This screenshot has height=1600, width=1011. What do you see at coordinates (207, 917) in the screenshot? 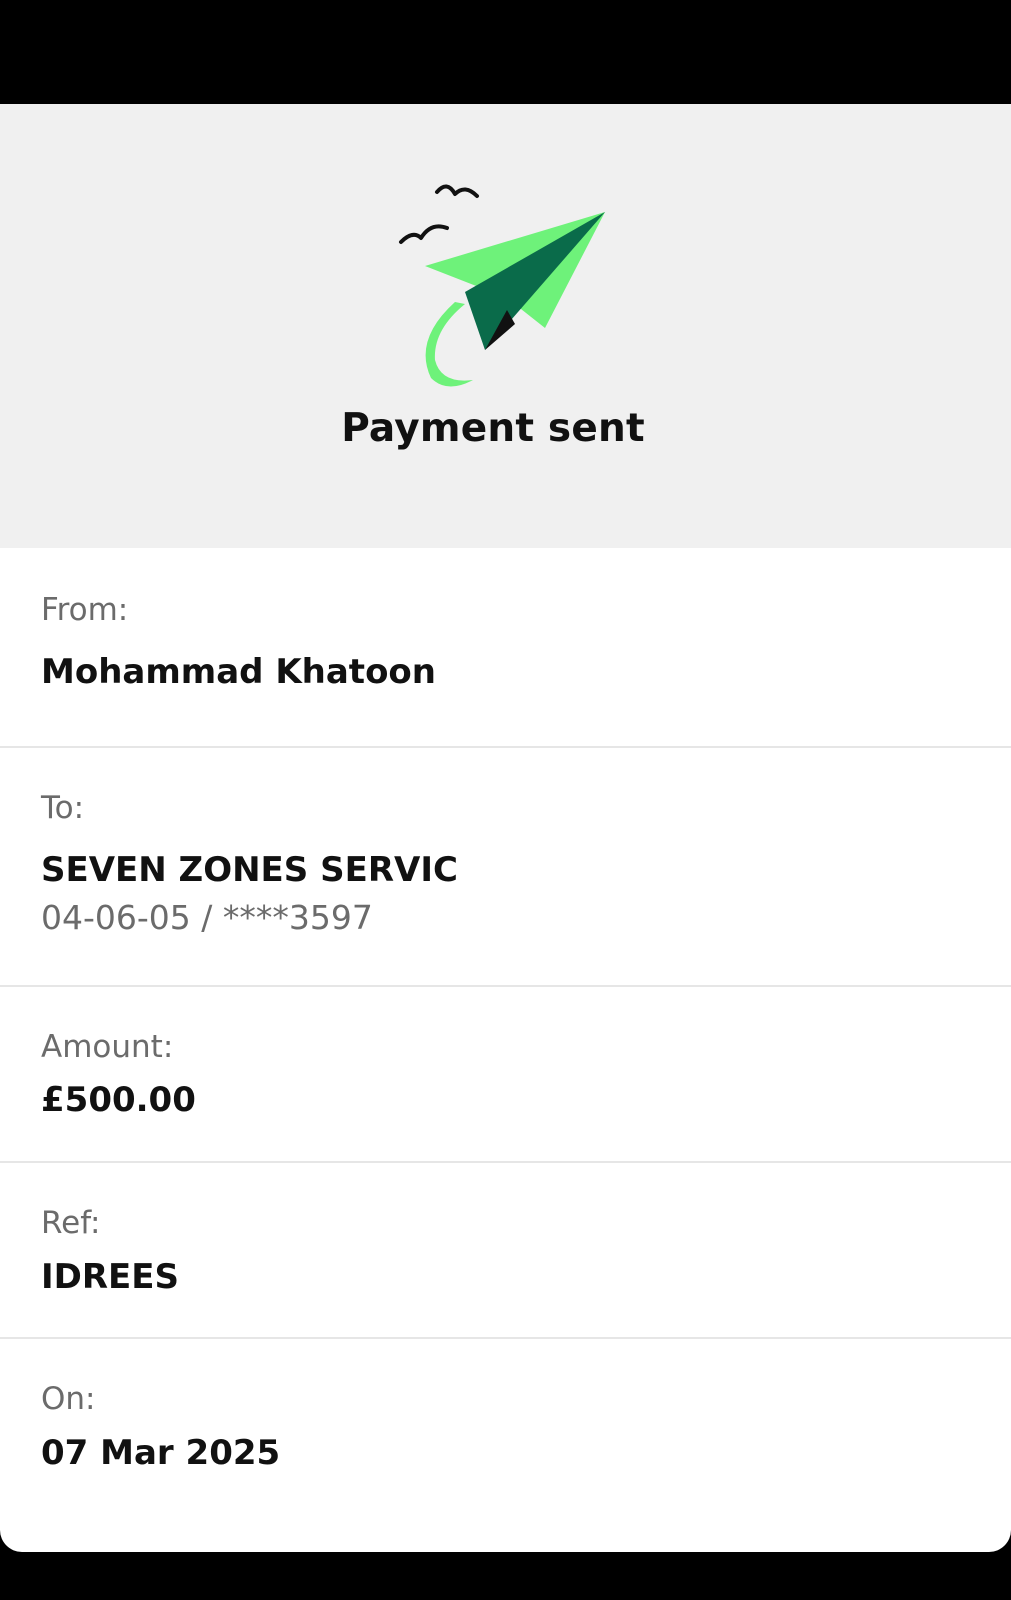
I see `to-account-number: 04-06-05 / ****3597` at bounding box center [207, 917].